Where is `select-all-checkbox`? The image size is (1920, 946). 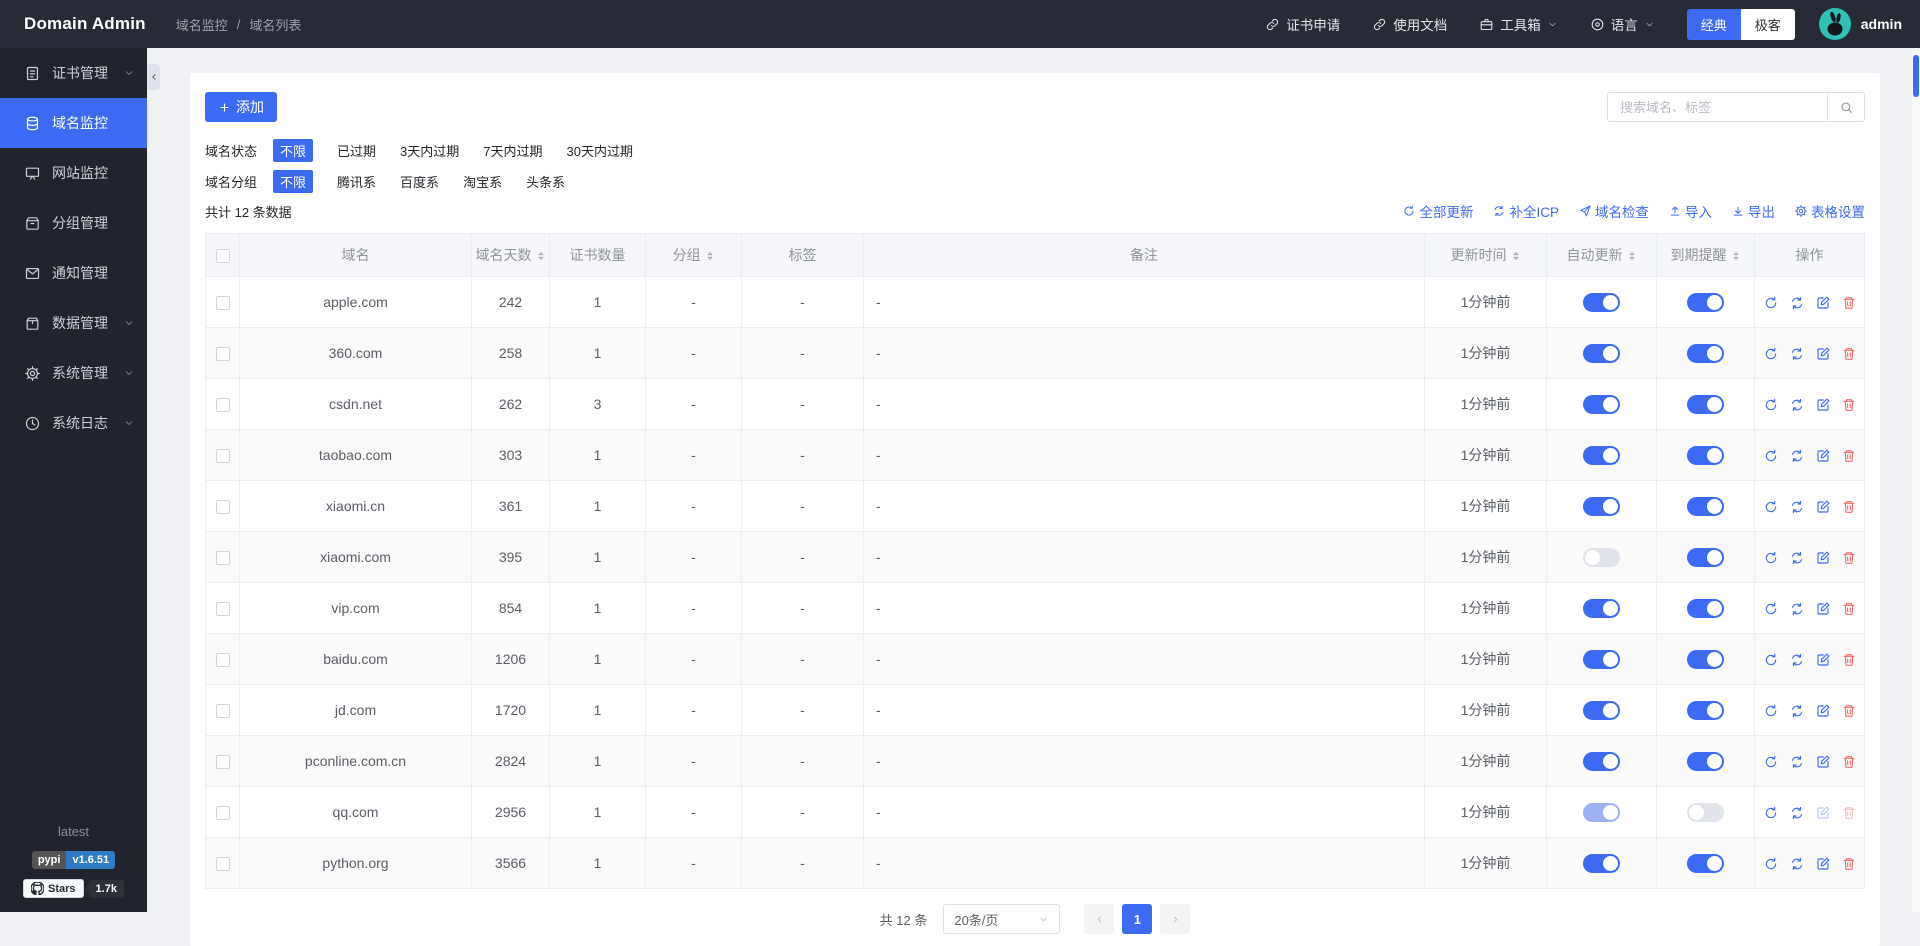 select-all-checkbox is located at coordinates (222, 256).